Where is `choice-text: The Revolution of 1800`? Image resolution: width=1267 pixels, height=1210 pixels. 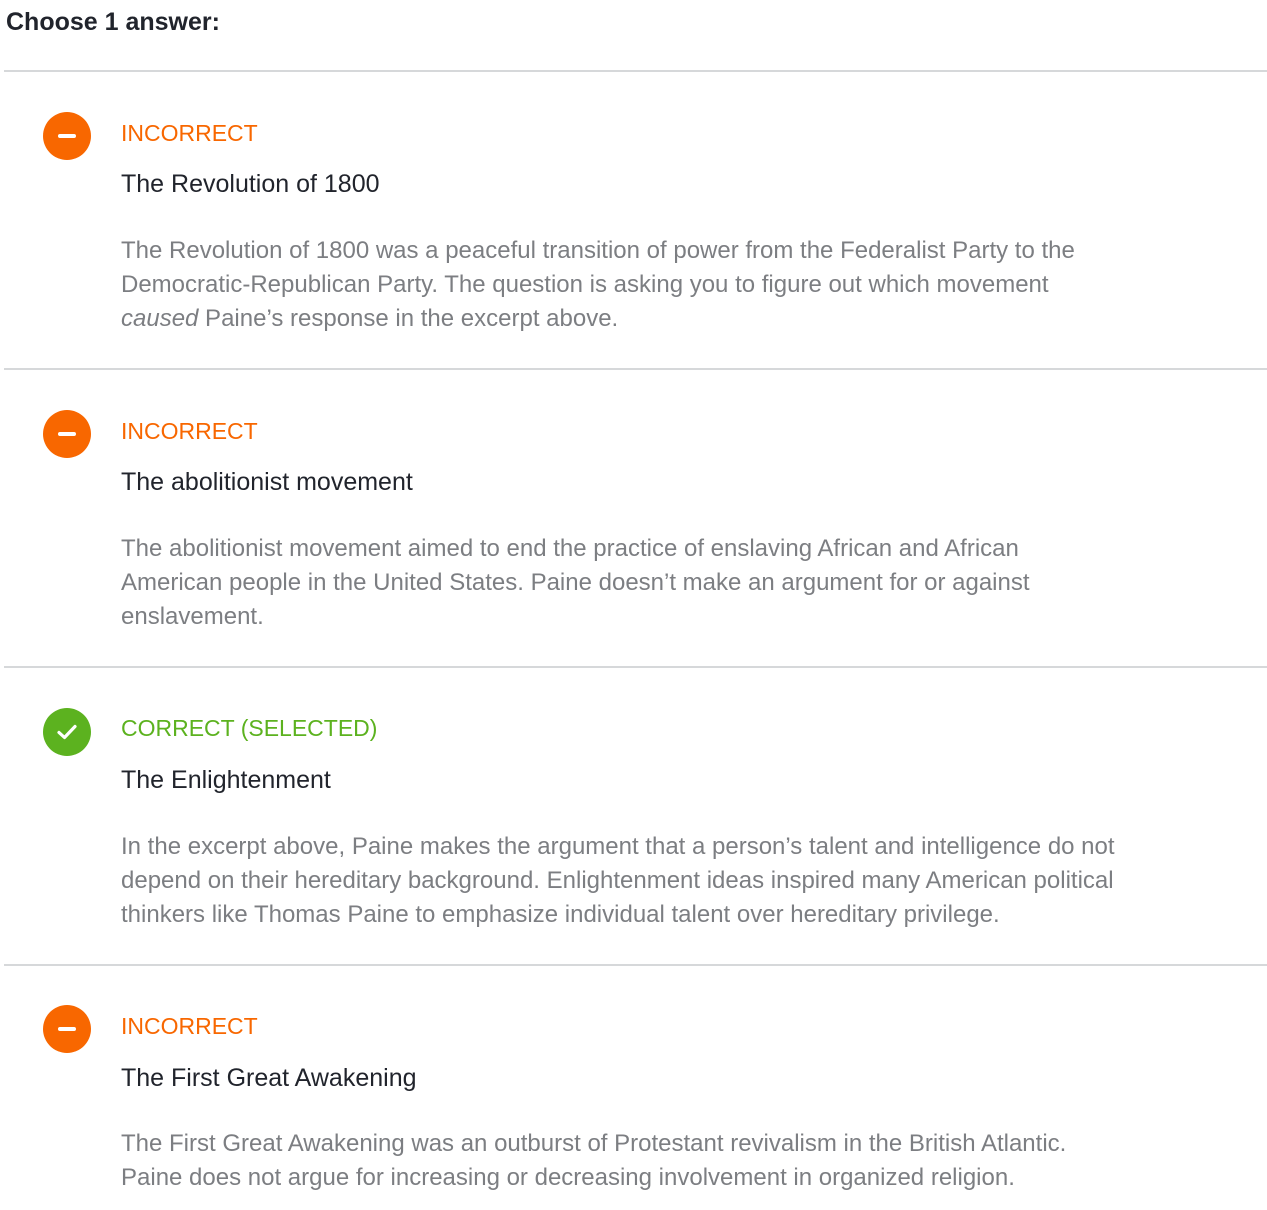
choice-text: The Revolution of 1800 is located at coordinates (250, 184).